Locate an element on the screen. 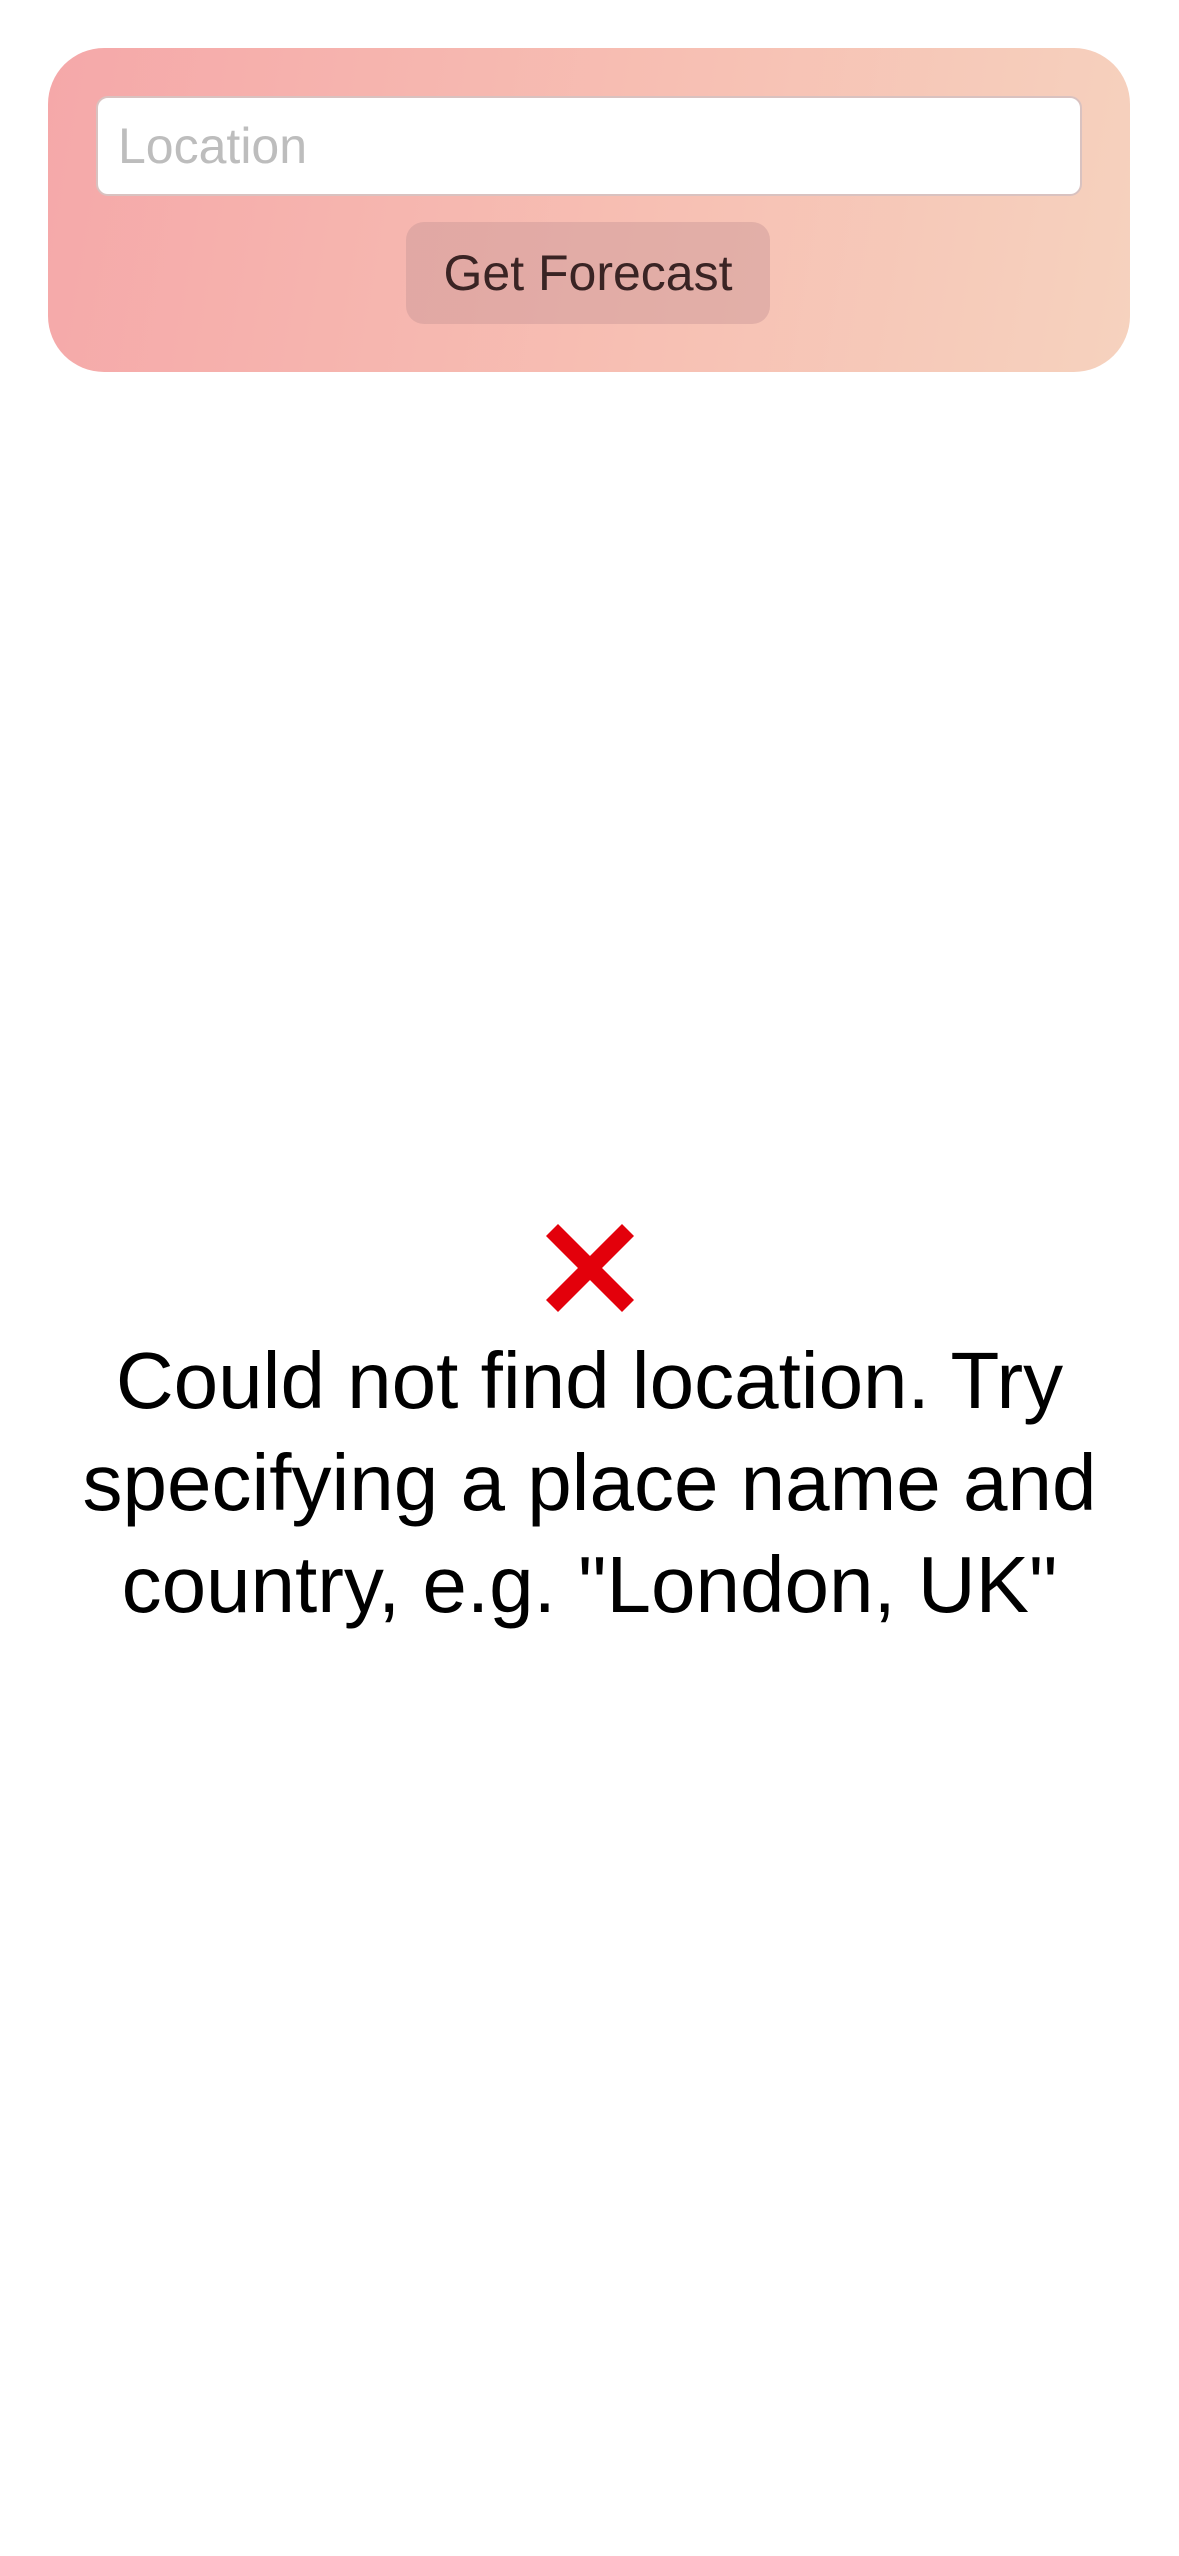  search-card: Get Forecast is located at coordinates (589, 210).